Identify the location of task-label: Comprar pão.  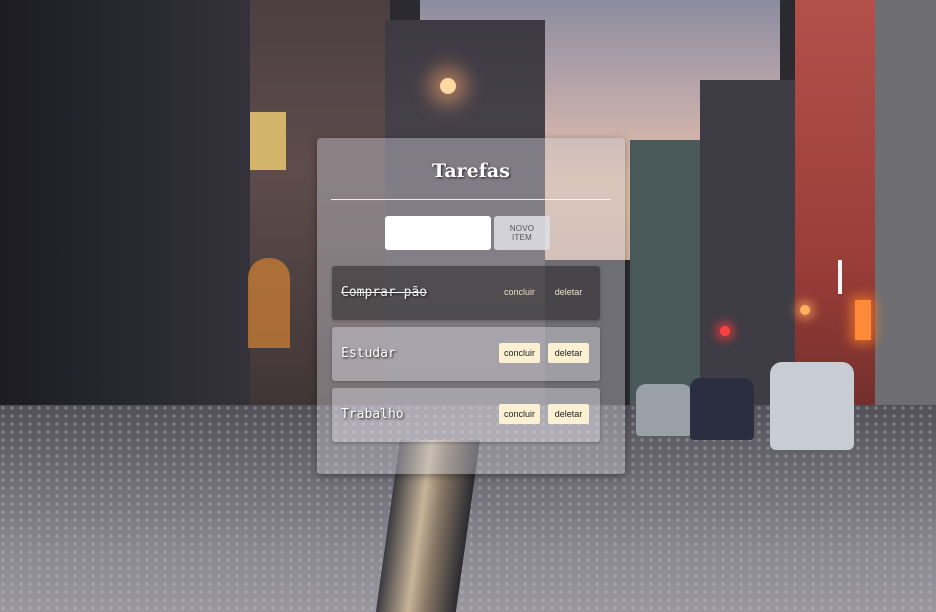
(384, 292).